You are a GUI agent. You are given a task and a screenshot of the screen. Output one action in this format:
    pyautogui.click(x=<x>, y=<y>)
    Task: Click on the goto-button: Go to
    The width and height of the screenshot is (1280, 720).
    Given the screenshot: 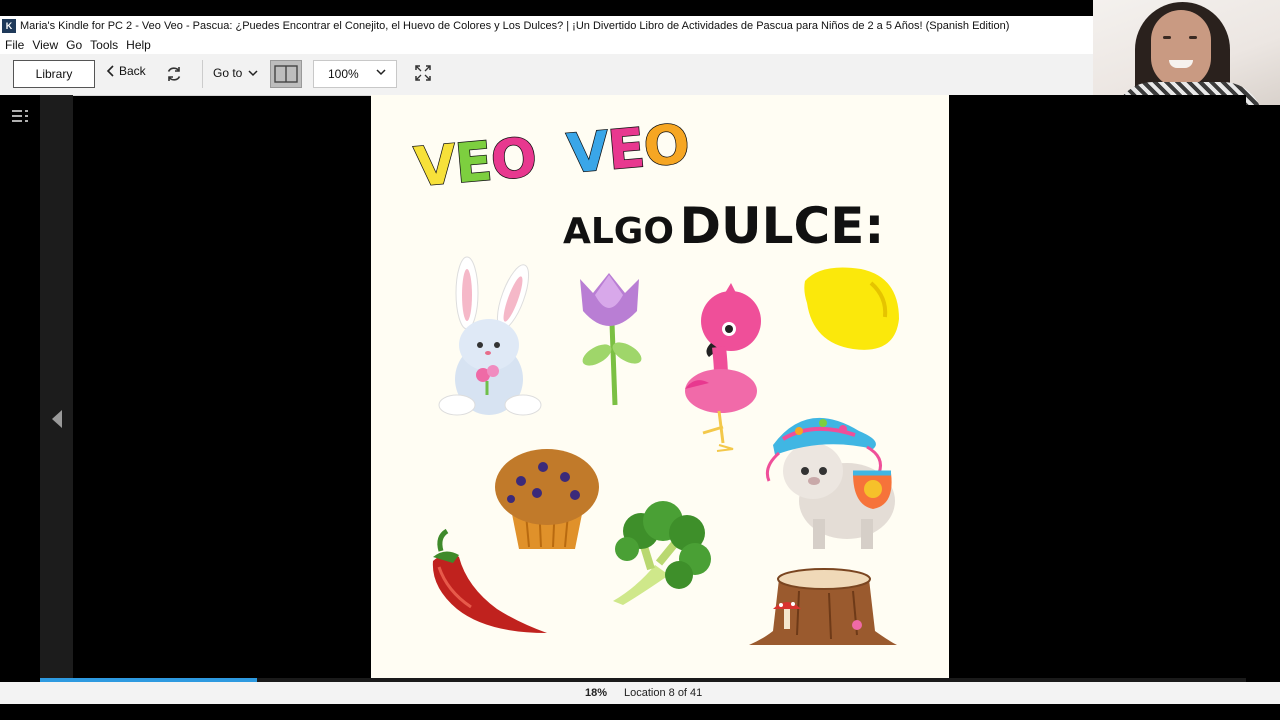 What is the action you would take?
    pyautogui.click(x=235, y=73)
    